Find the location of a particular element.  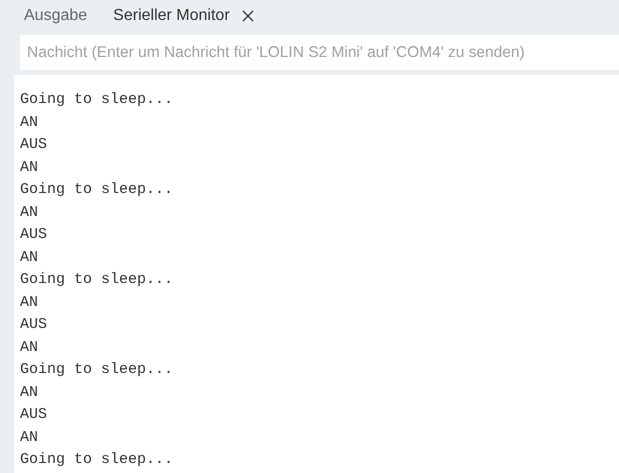

tab: Ausgabe is located at coordinates (56, 16).